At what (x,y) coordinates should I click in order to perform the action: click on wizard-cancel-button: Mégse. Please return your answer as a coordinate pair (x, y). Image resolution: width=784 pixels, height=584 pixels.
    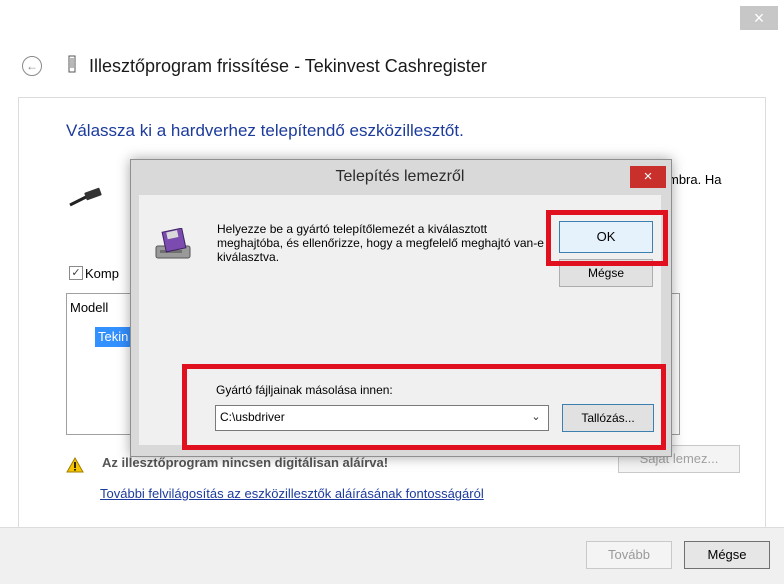
    Looking at the image, I should click on (727, 555).